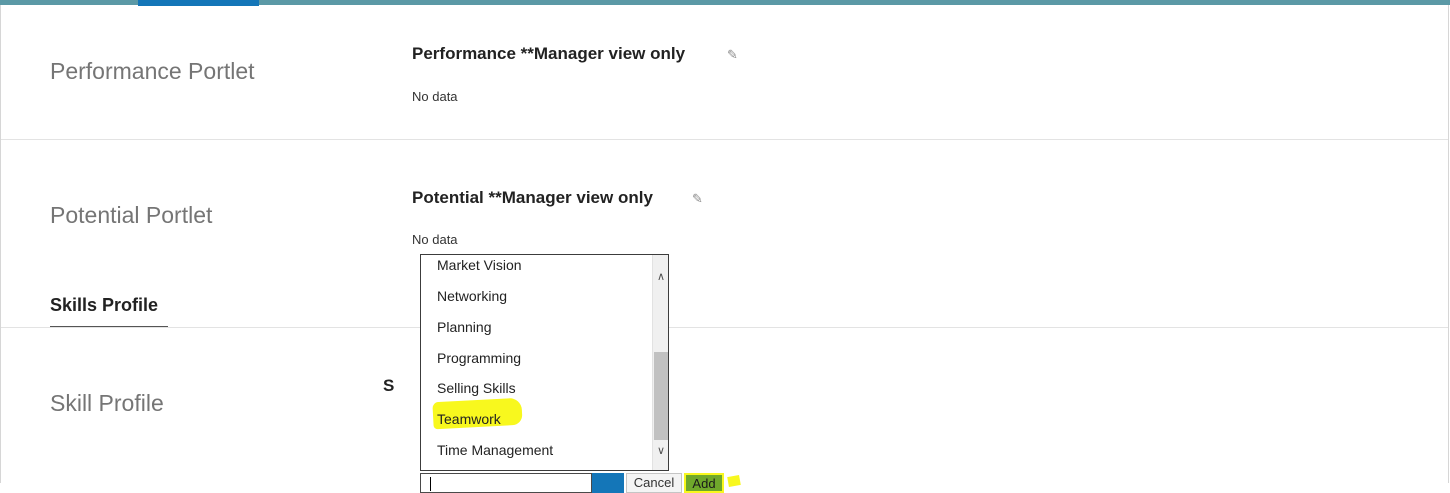 This screenshot has width=1450, height=493. I want to click on cancel-button: Cancel, so click(654, 483).